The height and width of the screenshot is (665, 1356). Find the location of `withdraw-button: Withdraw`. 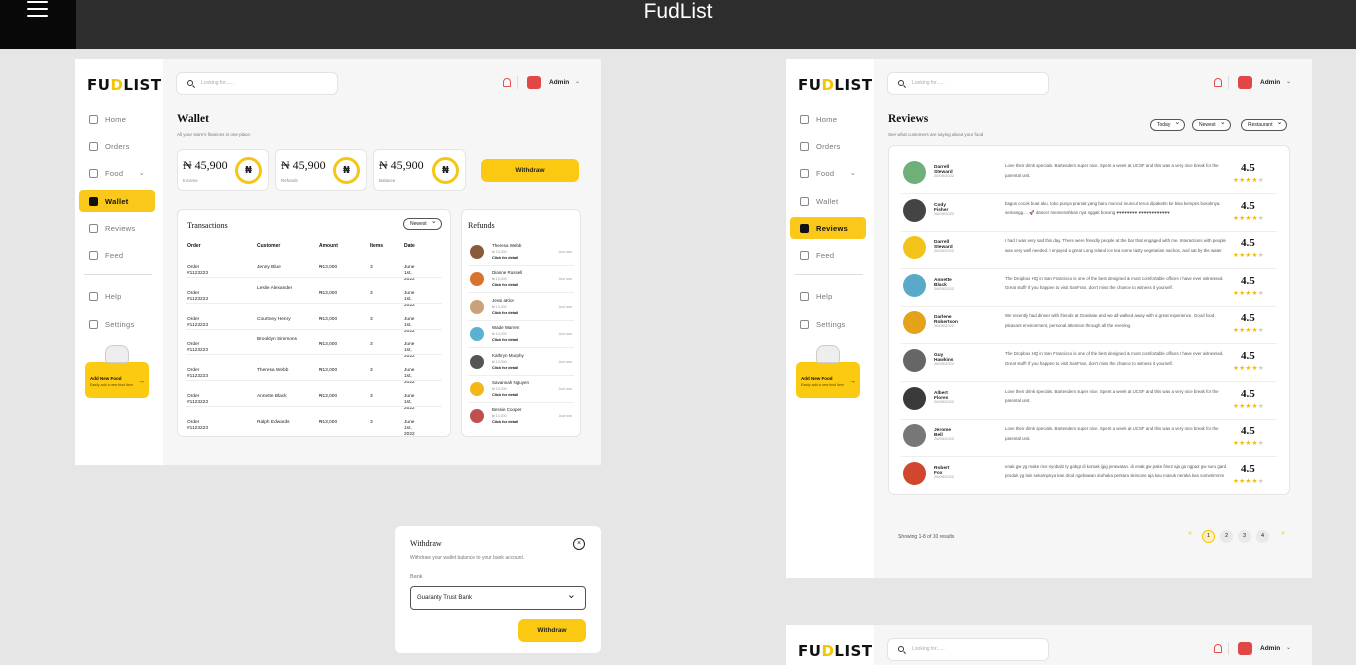

withdraw-button: Withdraw is located at coordinates (530, 170).